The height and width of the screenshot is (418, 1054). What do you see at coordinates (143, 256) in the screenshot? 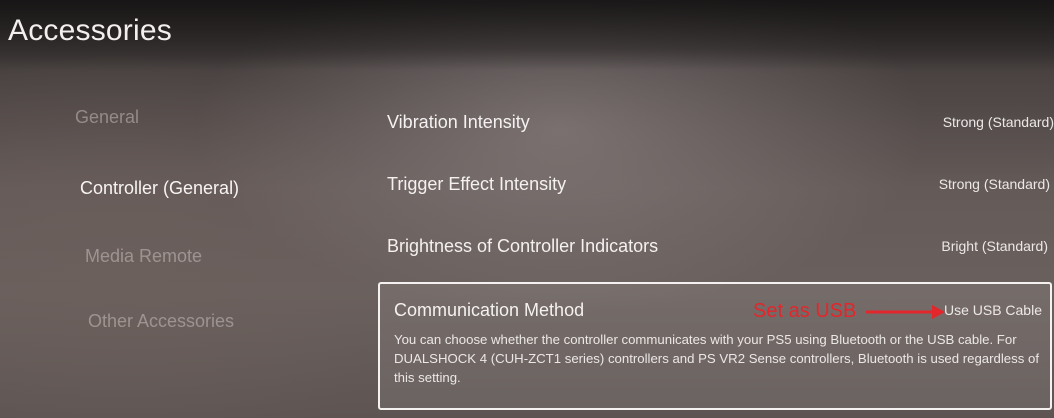
I see `sidebar-item-media-remote: Media Remote` at bounding box center [143, 256].